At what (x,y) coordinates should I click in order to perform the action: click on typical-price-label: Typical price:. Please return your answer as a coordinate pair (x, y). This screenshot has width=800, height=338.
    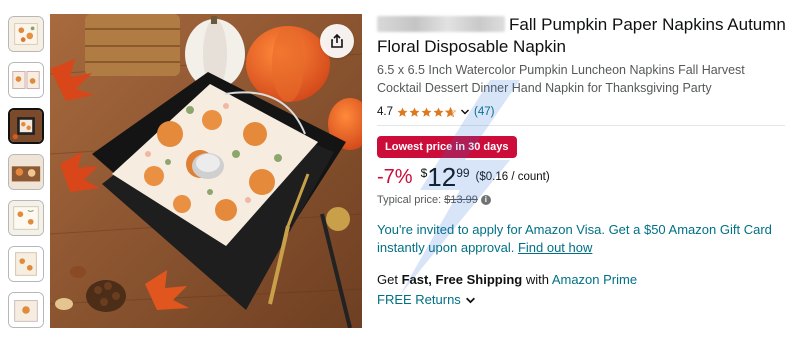
    Looking at the image, I should click on (409, 200).